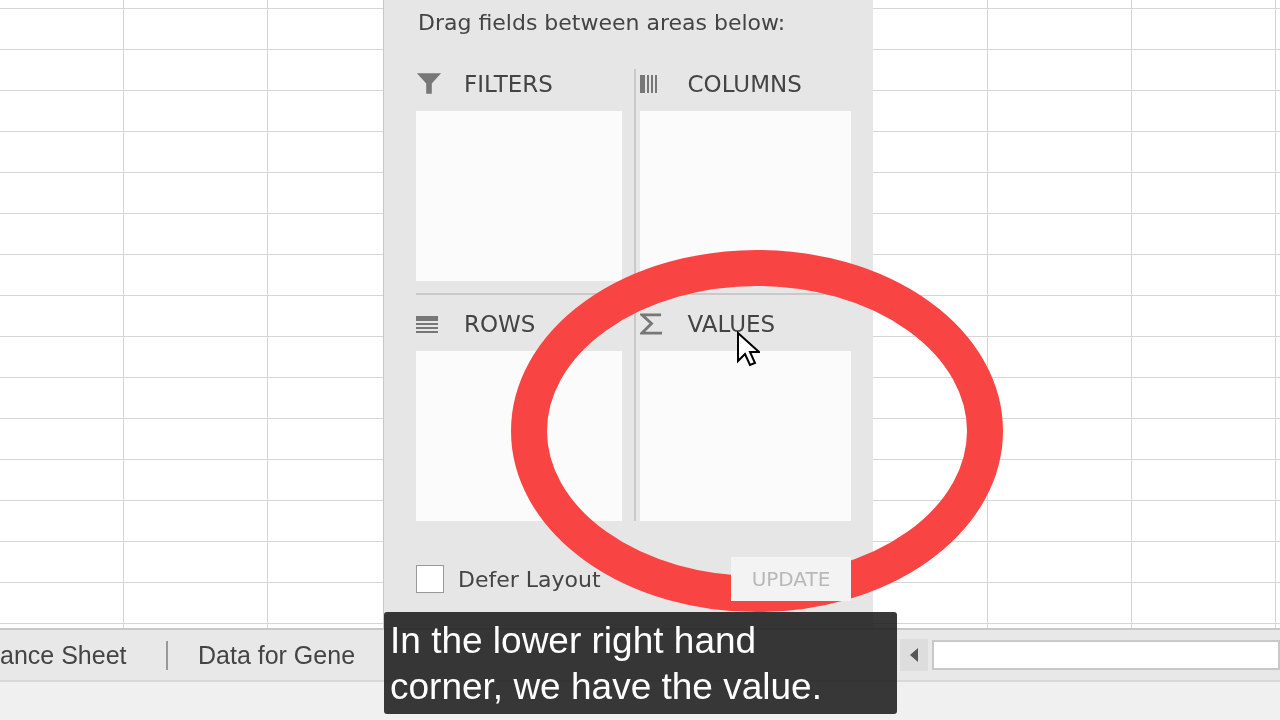 Image resolution: width=1280 pixels, height=720 pixels. What do you see at coordinates (640, 663) in the screenshot?
I see `subtitle-tooltip: In the lower right hand corner, we have the value.` at bounding box center [640, 663].